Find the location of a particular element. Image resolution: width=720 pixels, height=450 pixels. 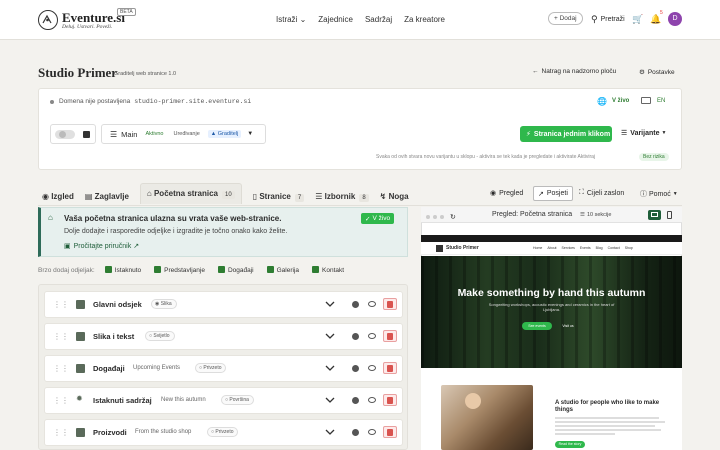

mini-nav-services: Services is located at coordinates (568, 248).